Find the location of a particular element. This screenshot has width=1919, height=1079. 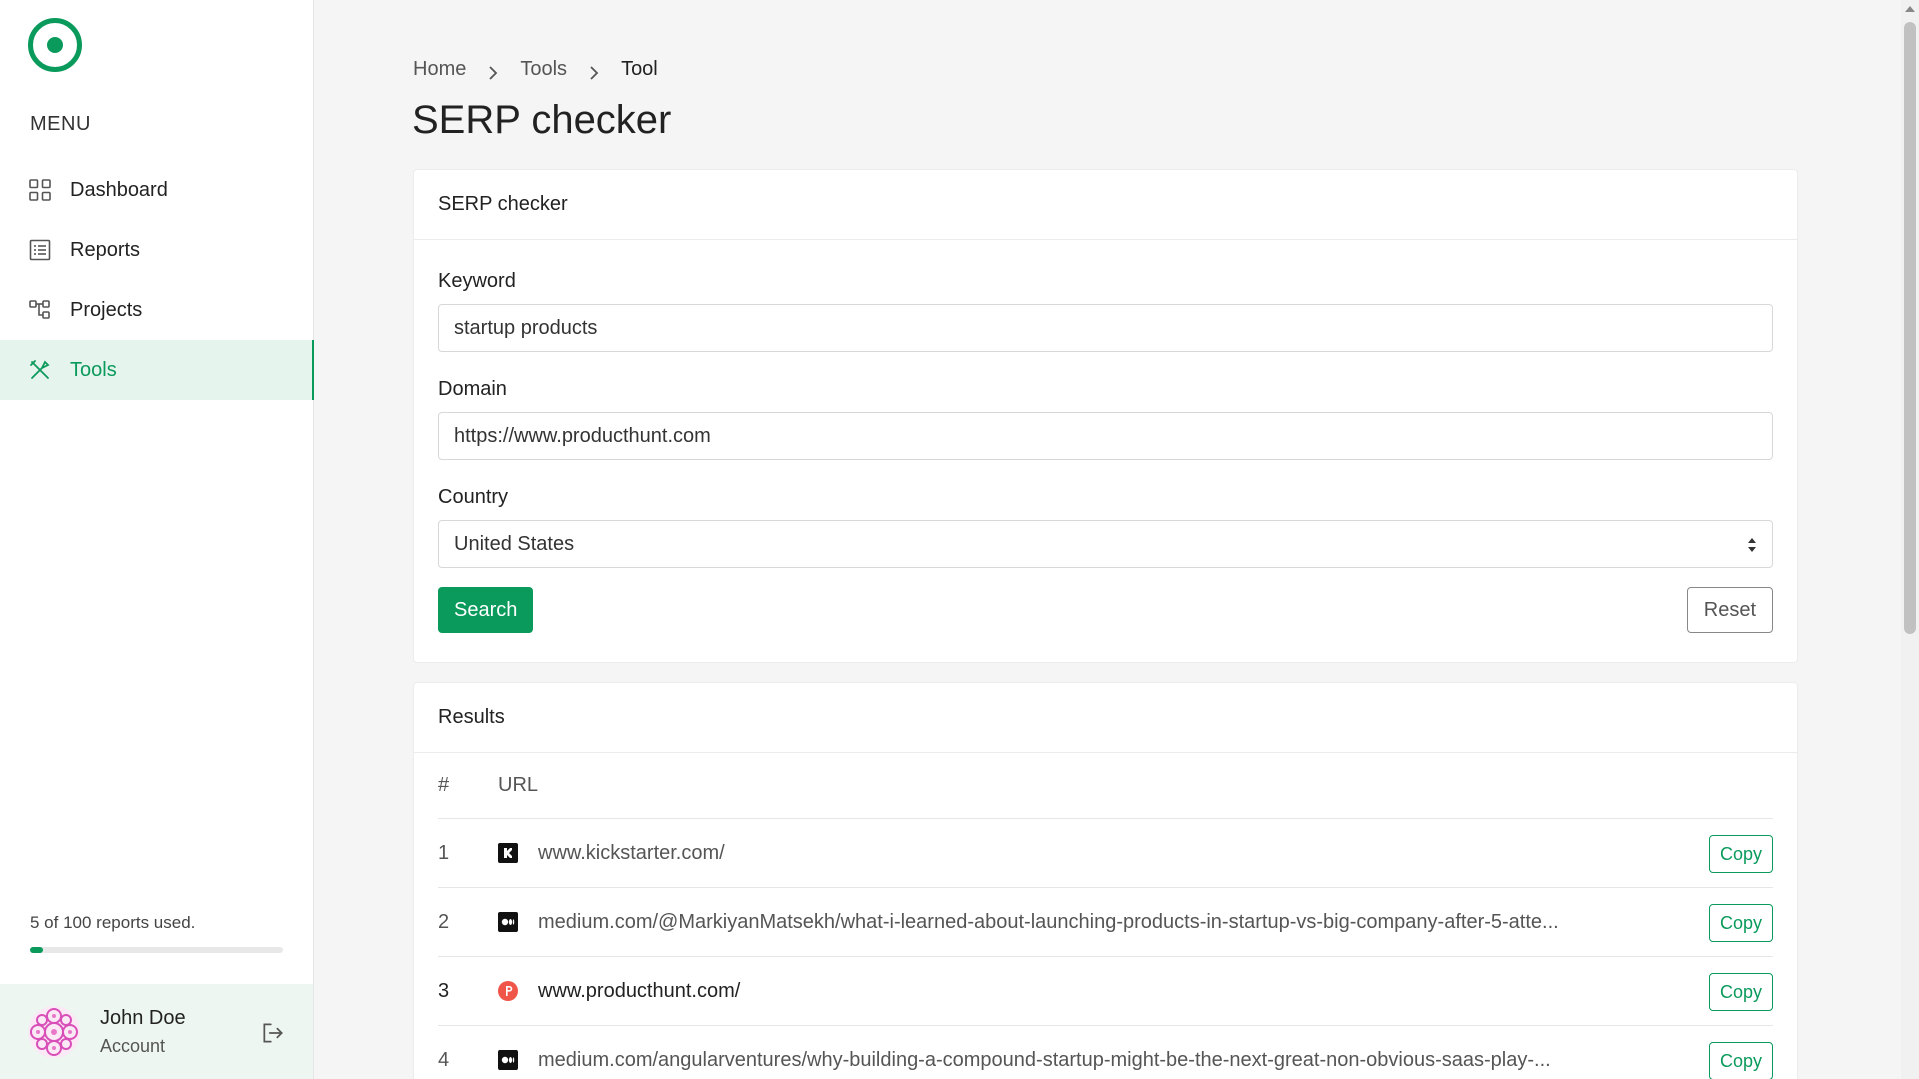

avatar is located at coordinates (54, 1032).